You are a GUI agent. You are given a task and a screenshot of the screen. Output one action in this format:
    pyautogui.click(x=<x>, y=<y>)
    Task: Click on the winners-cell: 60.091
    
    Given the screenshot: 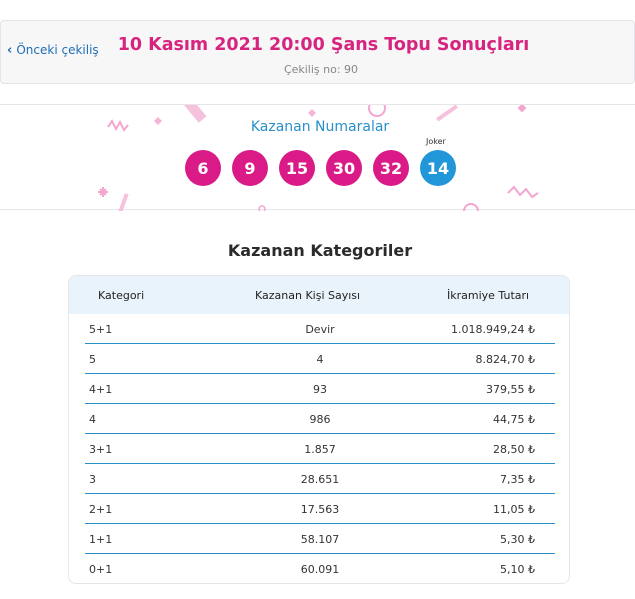 What is the action you would take?
    pyautogui.click(x=320, y=569)
    